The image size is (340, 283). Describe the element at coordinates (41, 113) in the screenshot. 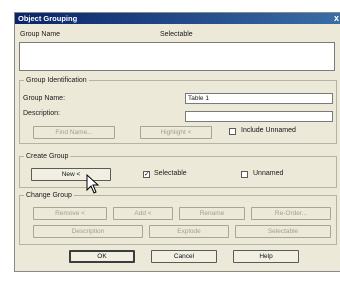

I see `description-label: Description:` at that location.